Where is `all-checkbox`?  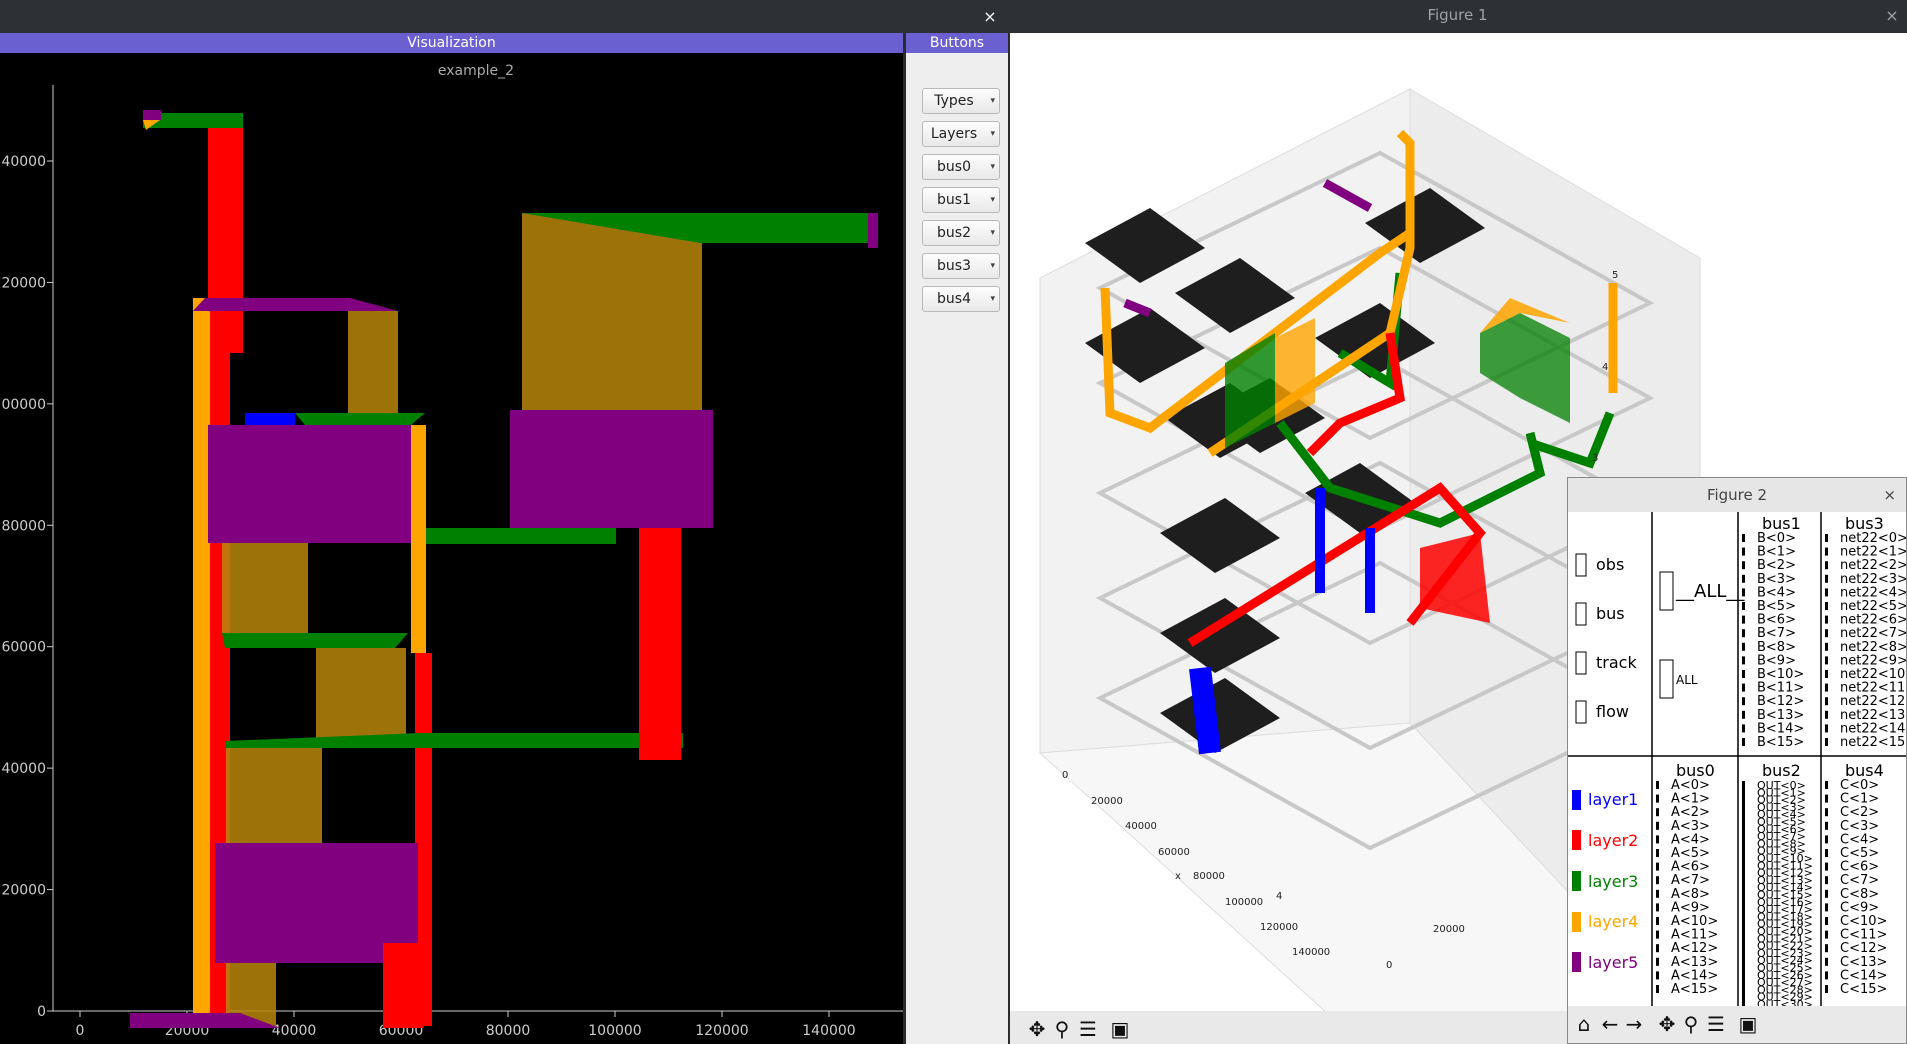
all-checkbox is located at coordinates (1666, 679).